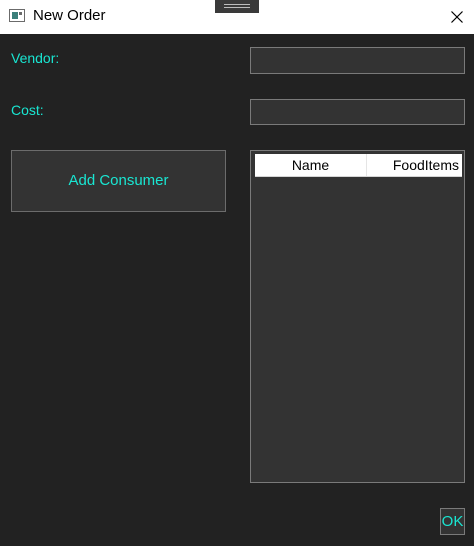  Describe the element at coordinates (27, 110) in the screenshot. I see `cost-label: Cost:` at that location.